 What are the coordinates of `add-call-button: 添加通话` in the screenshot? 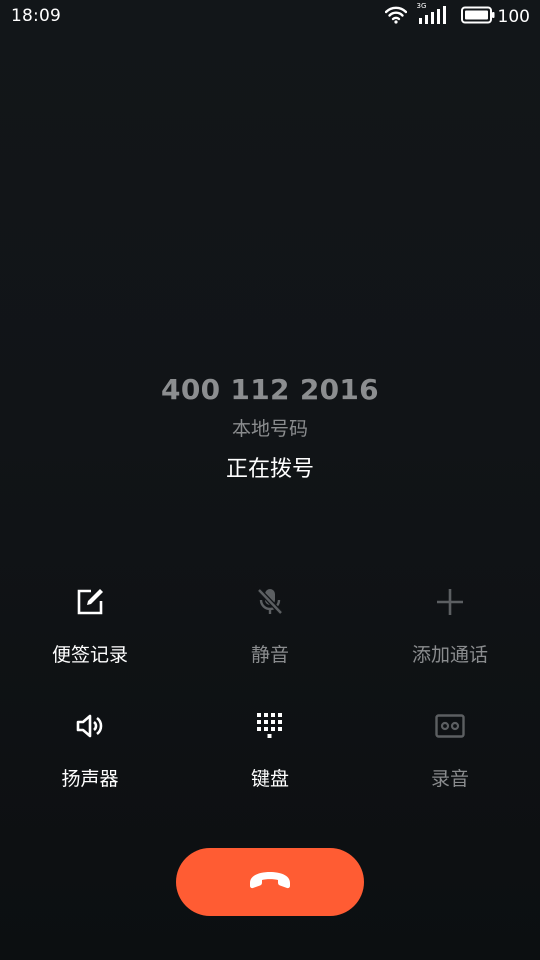 It's located at (450, 642).